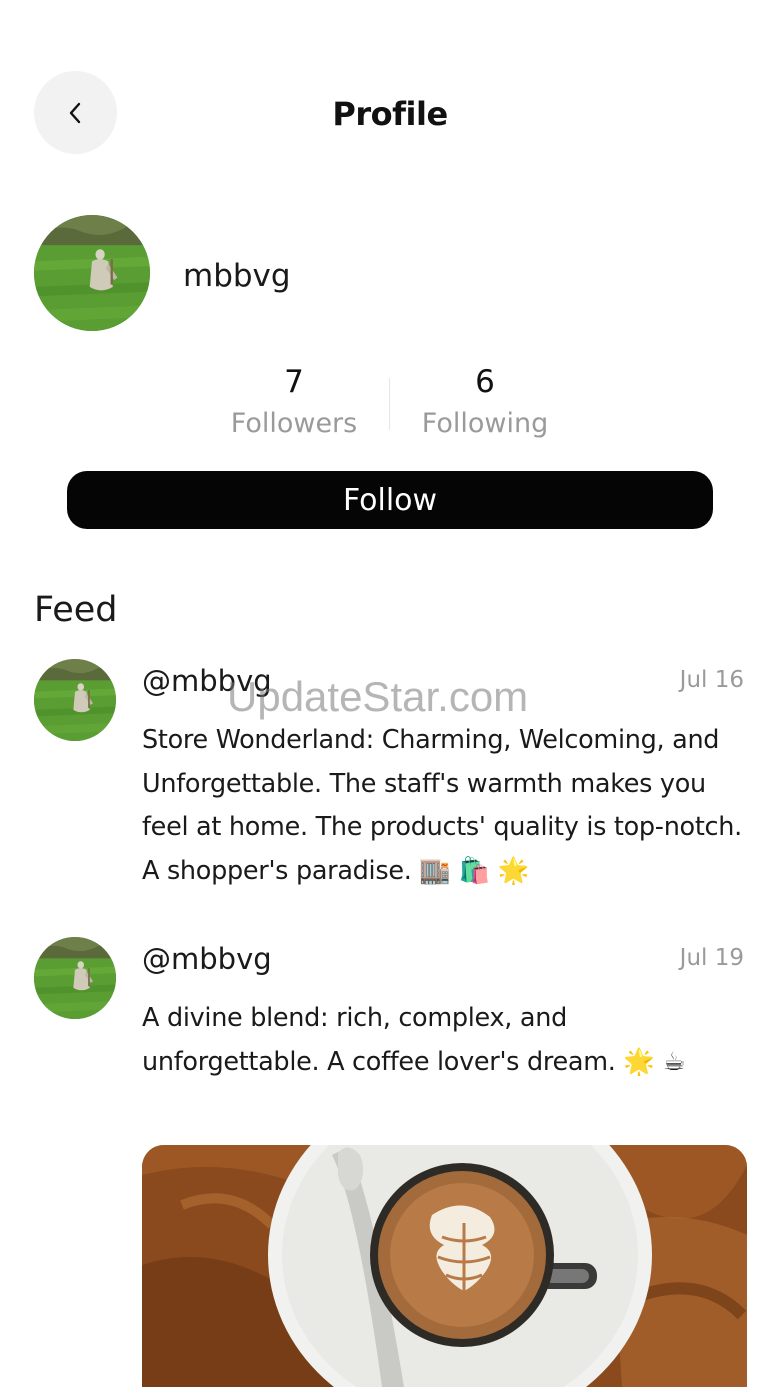 This screenshot has width=780, height=1387. Describe the element at coordinates (237, 276) in the screenshot. I see `profile-username: mbbvg` at that location.